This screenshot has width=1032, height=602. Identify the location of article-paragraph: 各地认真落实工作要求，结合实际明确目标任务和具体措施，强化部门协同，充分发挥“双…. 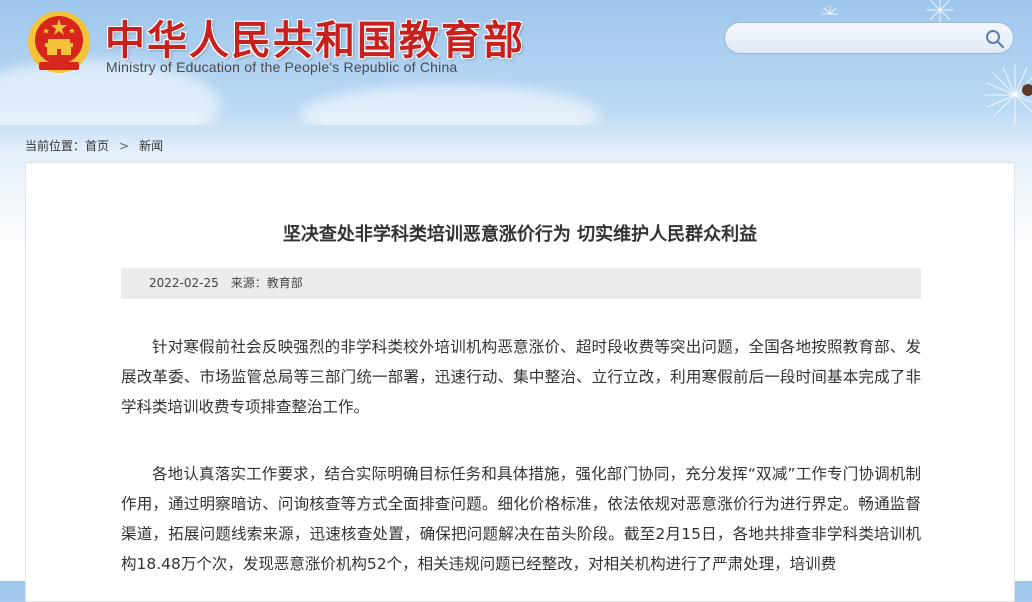
(521, 519).